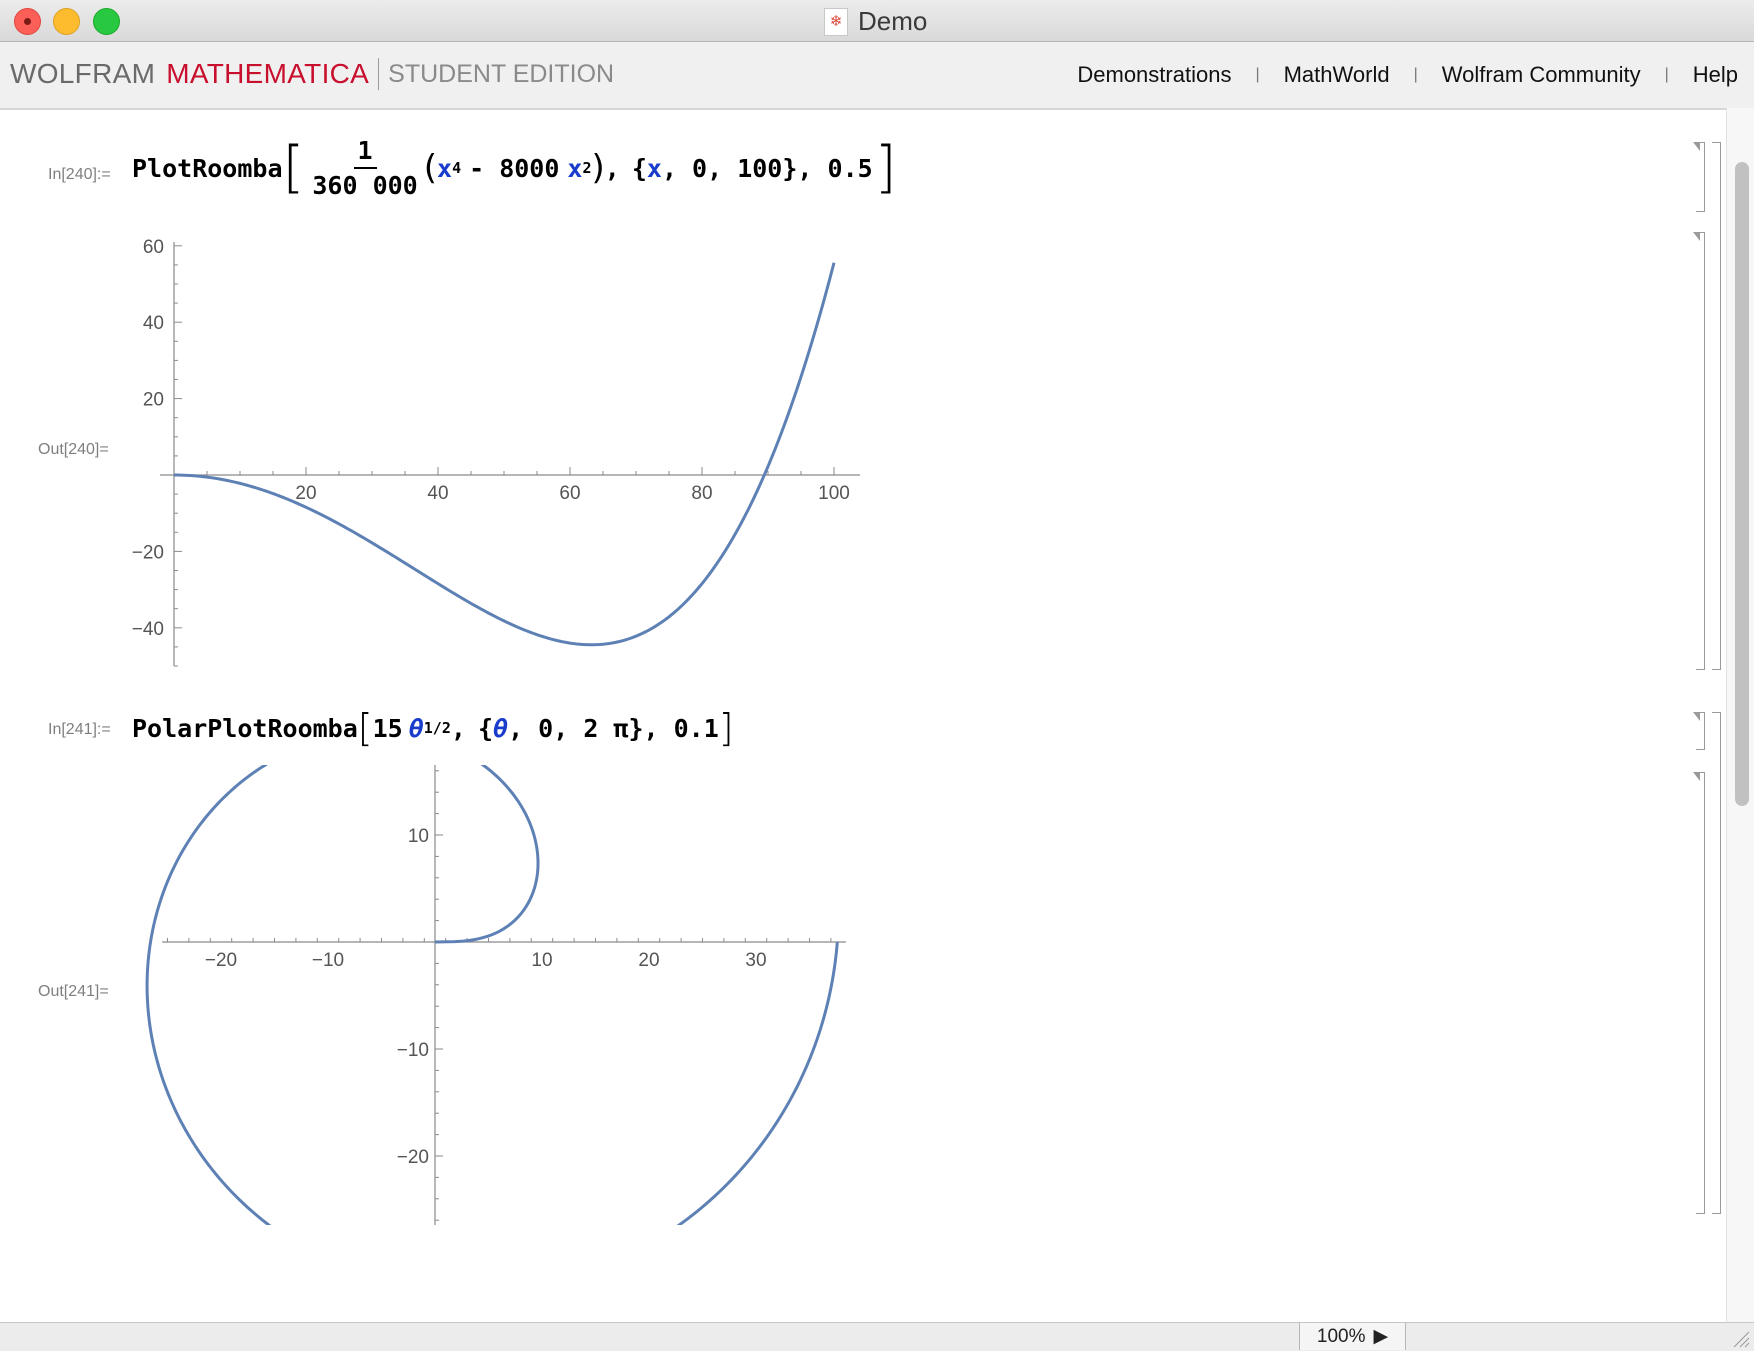 The height and width of the screenshot is (1351, 1754). Describe the element at coordinates (430, 168) in the screenshot. I see `open-paren: (` at that location.